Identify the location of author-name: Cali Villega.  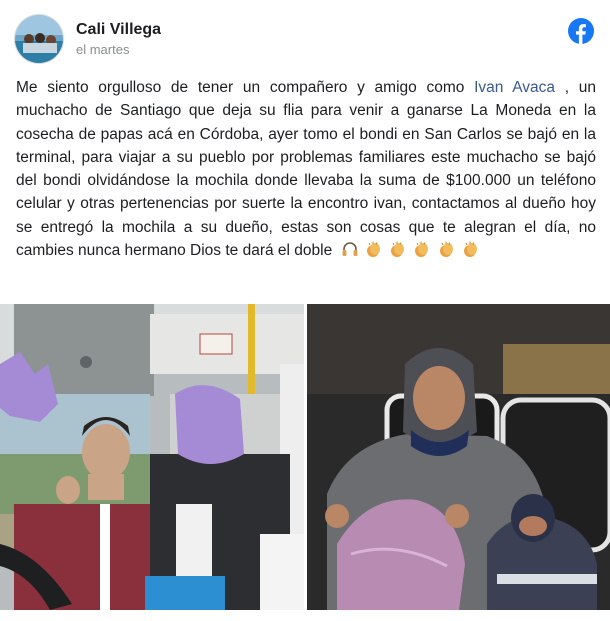
(118, 30).